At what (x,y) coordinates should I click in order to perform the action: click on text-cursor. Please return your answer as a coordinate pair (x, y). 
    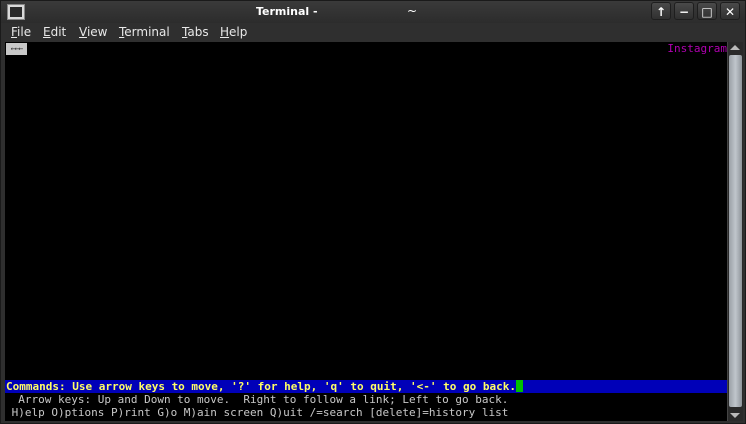
    Looking at the image, I should click on (519, 386).